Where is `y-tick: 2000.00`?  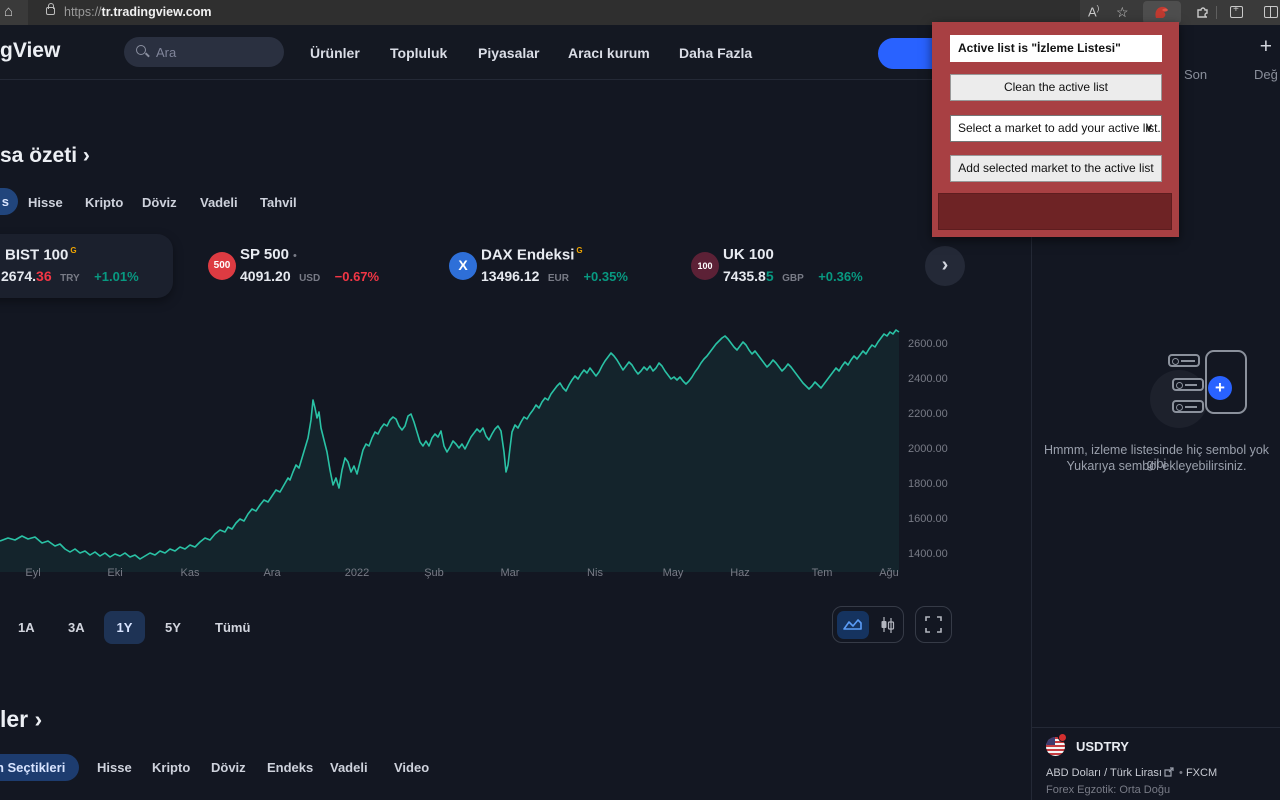
y-tick: 2000.00 is located at coordinates (928, 449).